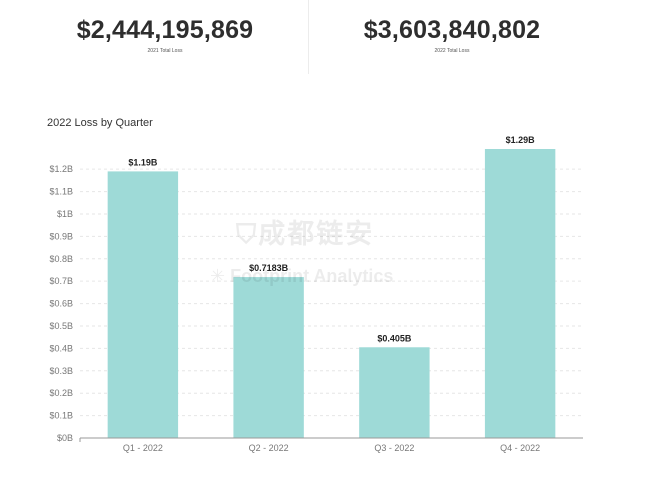  What do you see at coordinates (269, 268) in the screenshot?
I see `data-label: $0.7183B` at bounding box center [269, 268].